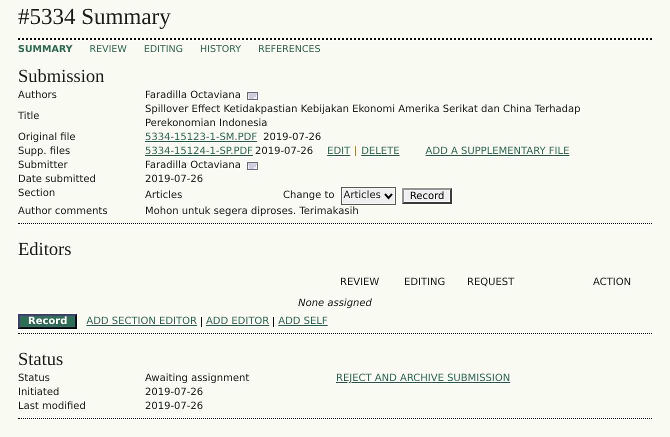 The image size is (670, 437). Describe the element at coordinates (238, 321) in the screenshot. I see `editor-link: ADD EDITOR` at that location.